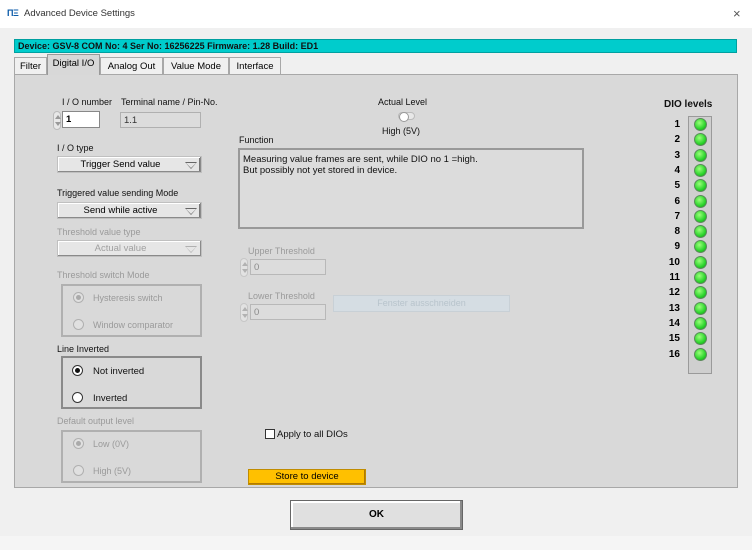  Describe the element at coordinates (689, 339) in the screenshot. I see `dio-row: 15` at that location.